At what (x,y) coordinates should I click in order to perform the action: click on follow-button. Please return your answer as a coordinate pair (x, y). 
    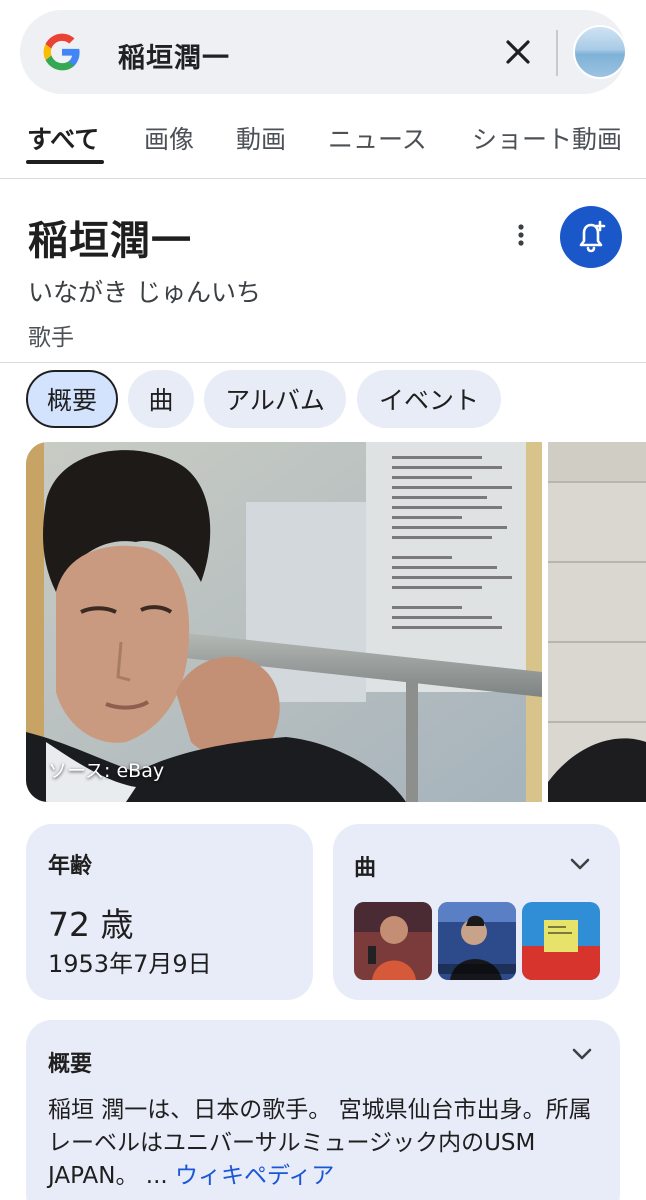
    Looking at the image, I should click on (591, 237).